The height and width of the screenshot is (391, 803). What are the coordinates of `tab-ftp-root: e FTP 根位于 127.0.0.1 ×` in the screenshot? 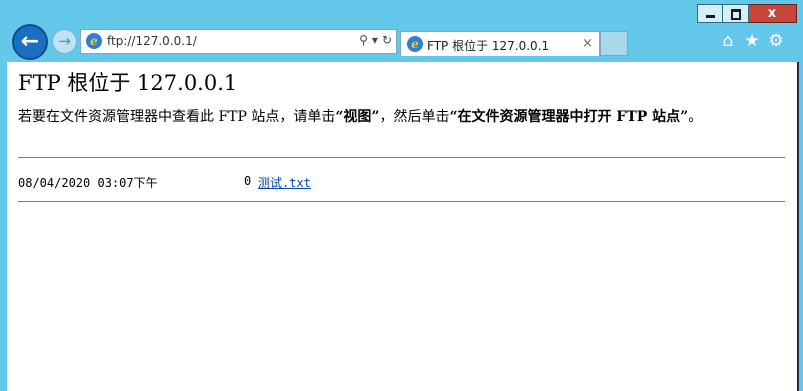 It's located at (500, 43).